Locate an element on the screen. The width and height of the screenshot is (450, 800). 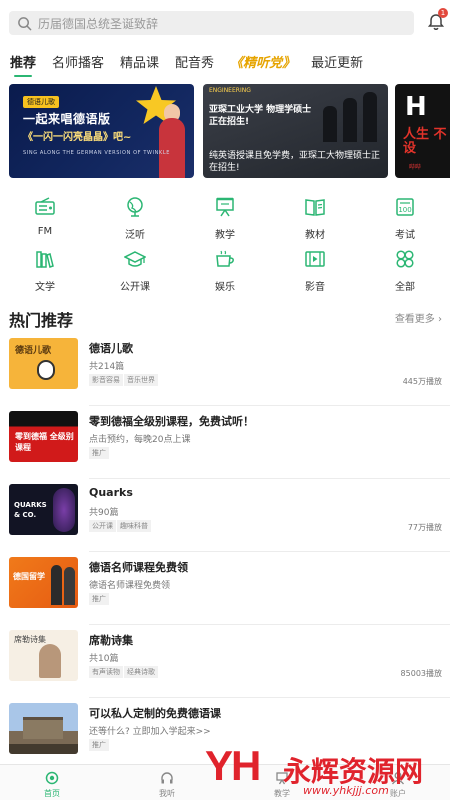
nav-label: 我听 is located at coordinates (167, 793).